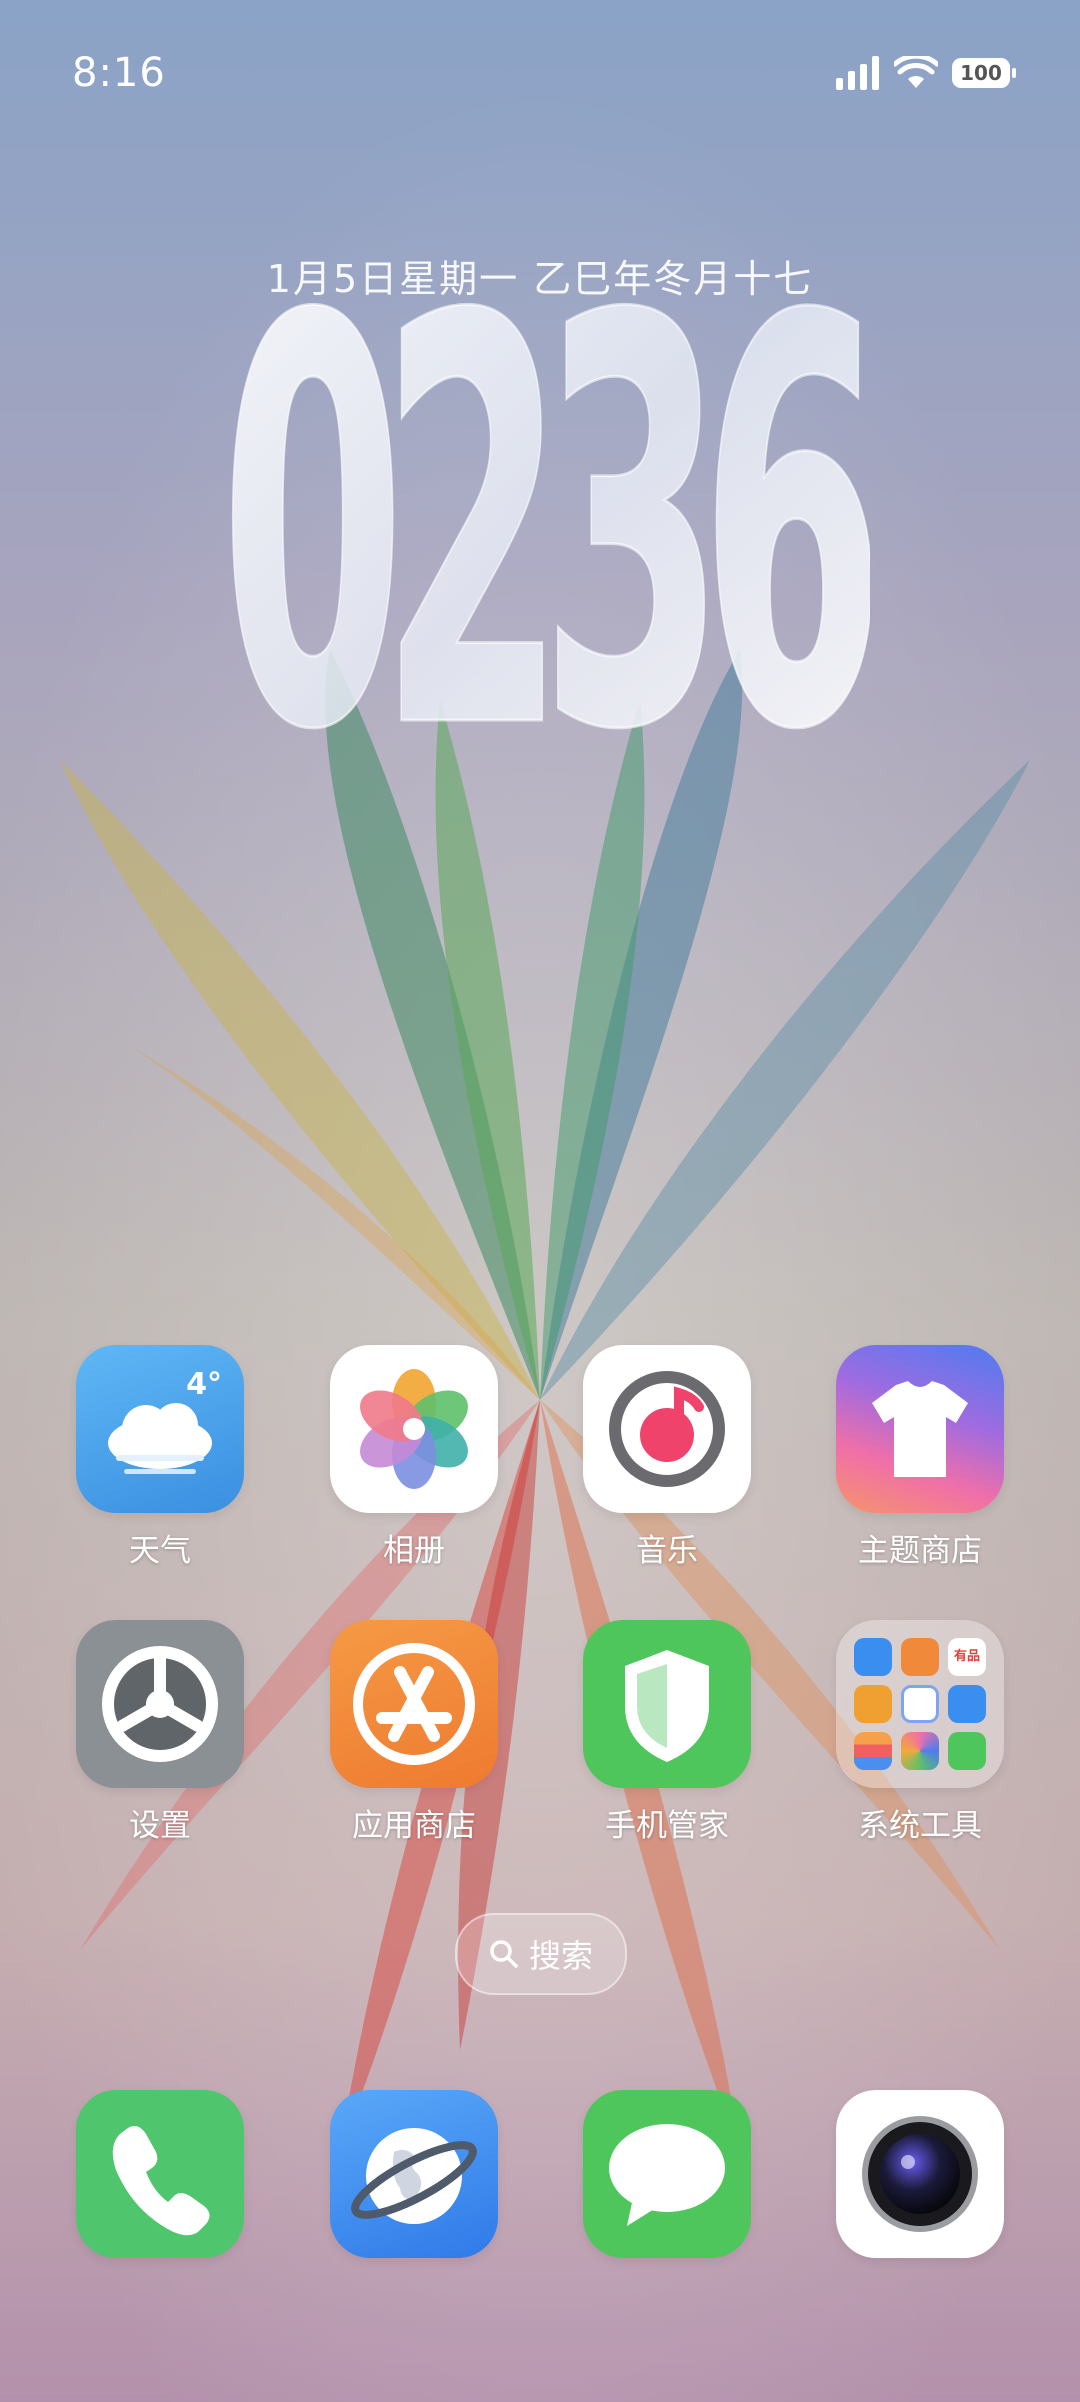  Describe the element at coordinates (667, 1704) in the screenshot. I see `phone-manager-icon` at that location.